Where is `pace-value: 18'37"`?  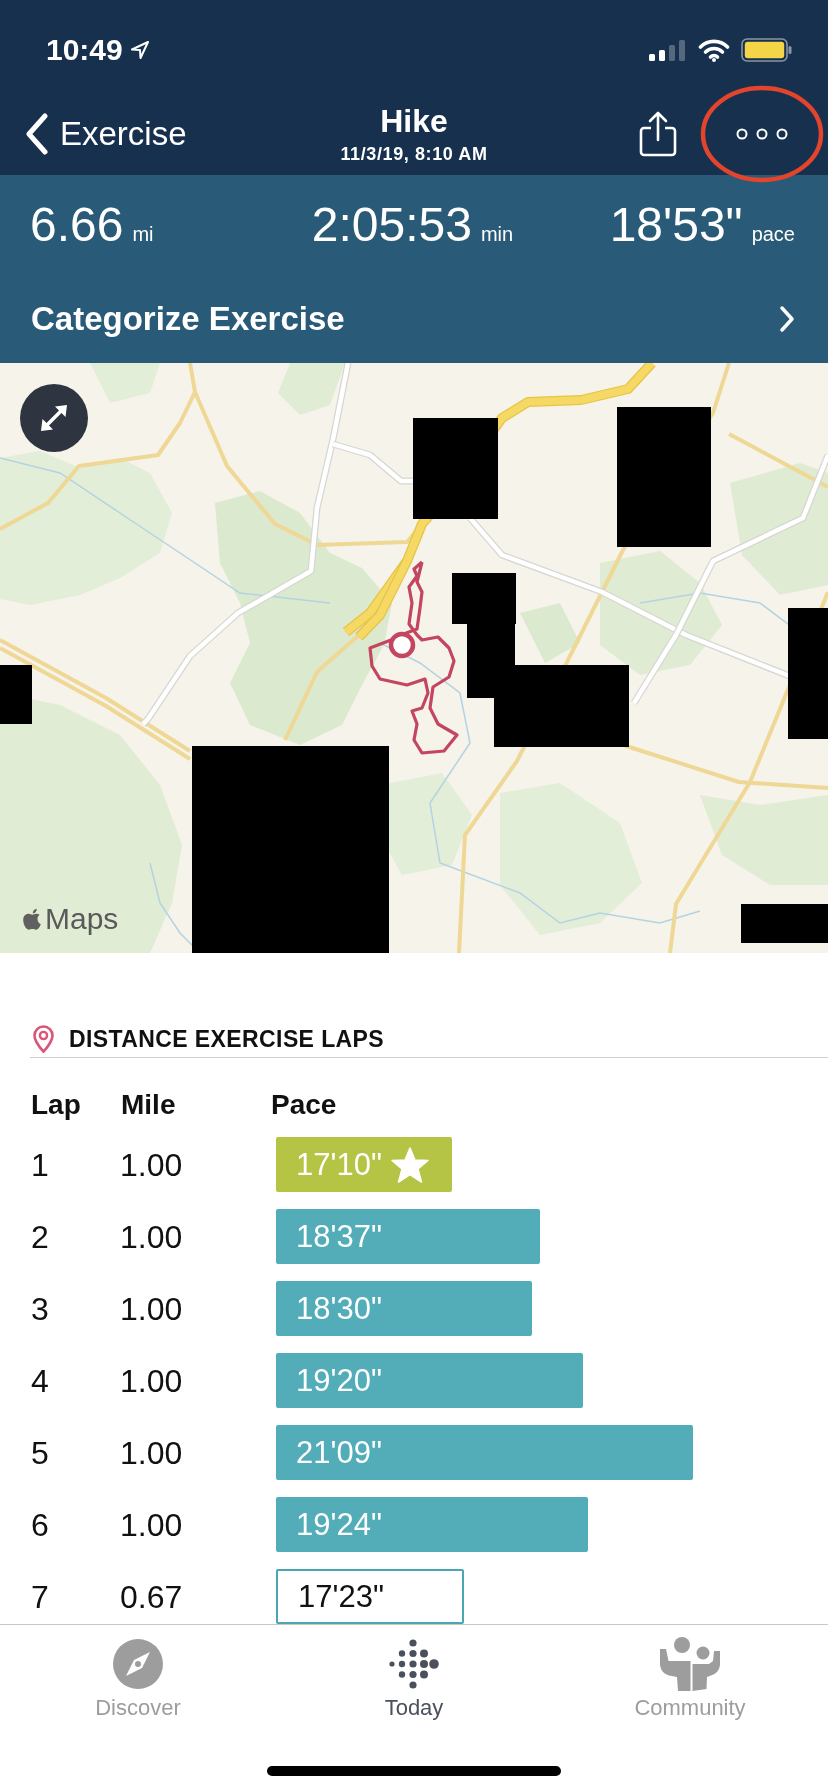
pace-value: 18'37" is located at coordinates (339, 1236).